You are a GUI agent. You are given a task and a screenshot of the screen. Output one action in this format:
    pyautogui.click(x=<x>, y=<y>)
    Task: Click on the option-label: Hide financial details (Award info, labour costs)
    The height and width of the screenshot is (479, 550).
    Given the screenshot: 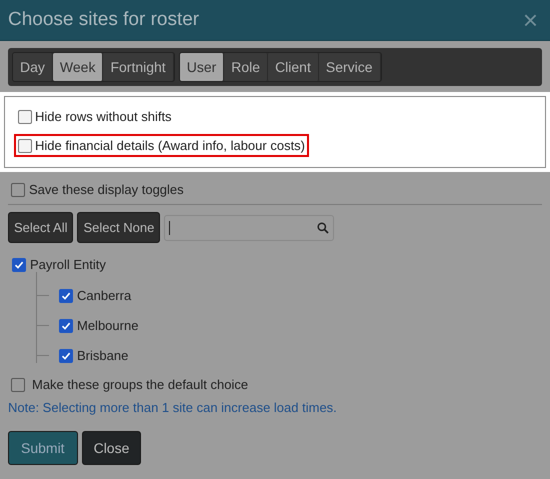 What is the action you would take?
    pyautogui.click(x=170, y=145)
    